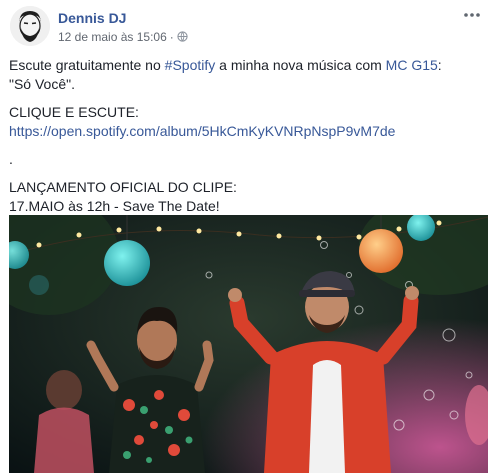  I want to click on globe-icon, so click(182, 36).